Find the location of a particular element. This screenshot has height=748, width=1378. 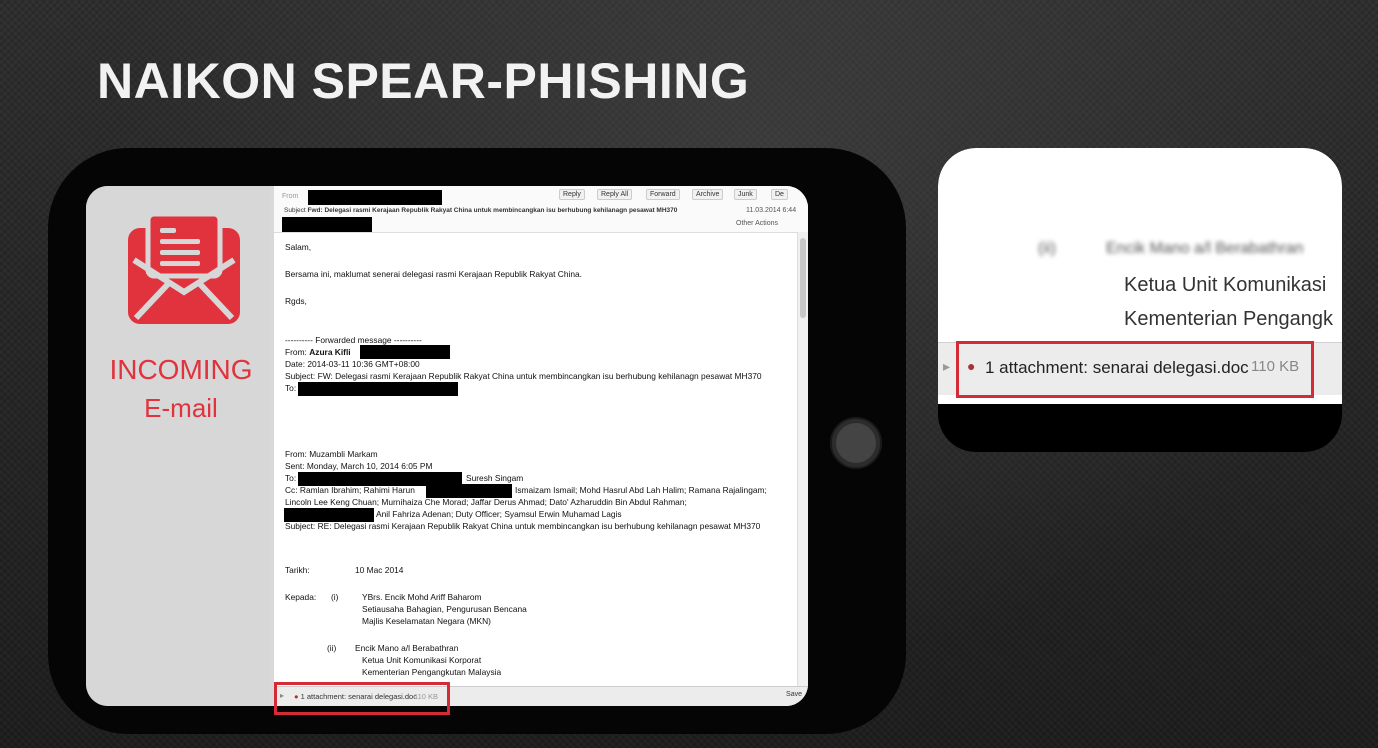

tarikh-value: 10 Mac 2014 is located at coordinates (379, 570).